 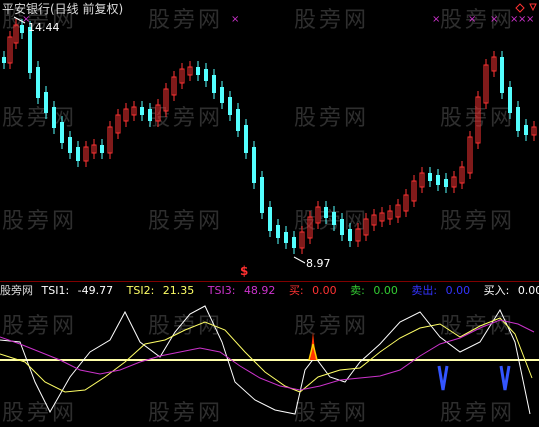 What do you see at coordinates (63, 9) in the screenshot?
I see `chart-title: 平安银行(日线 前复权)` at bounding box center [63, 9].